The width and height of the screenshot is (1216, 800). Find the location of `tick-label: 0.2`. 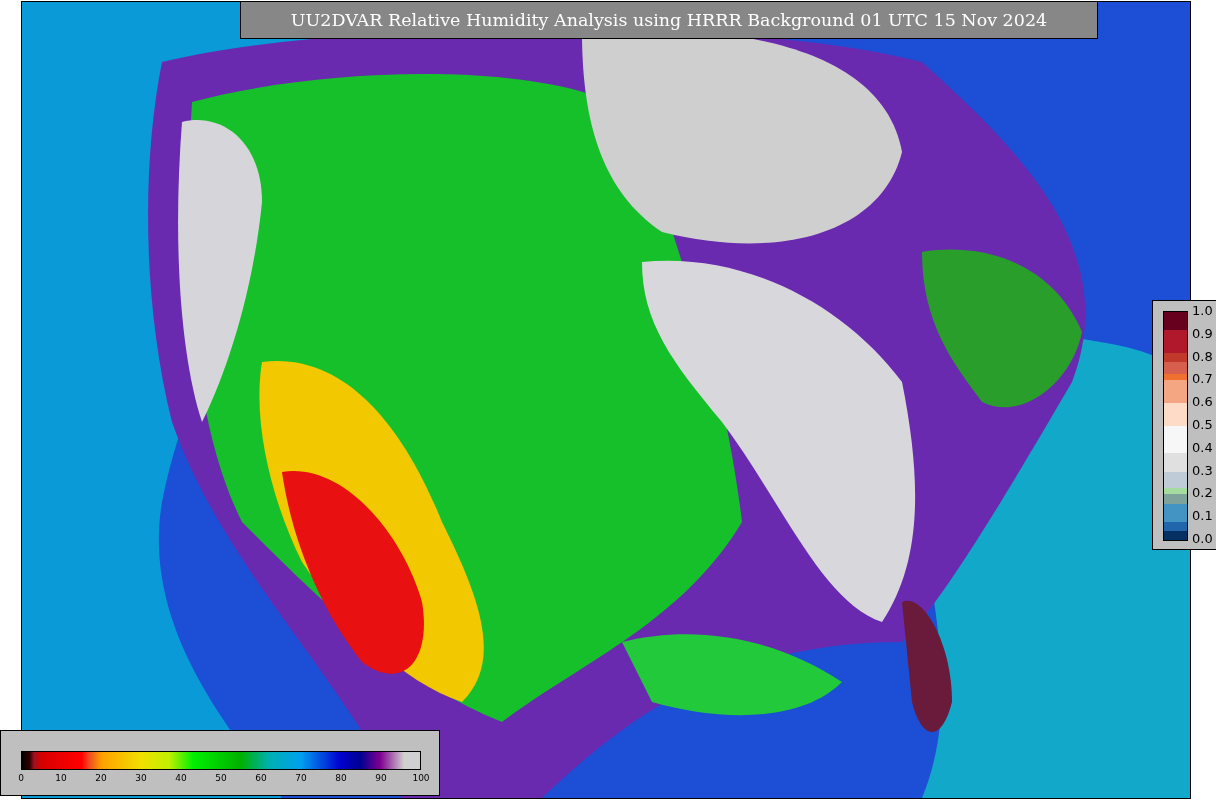

tick-label: 0.2 is located at coordinates (1202, 493).